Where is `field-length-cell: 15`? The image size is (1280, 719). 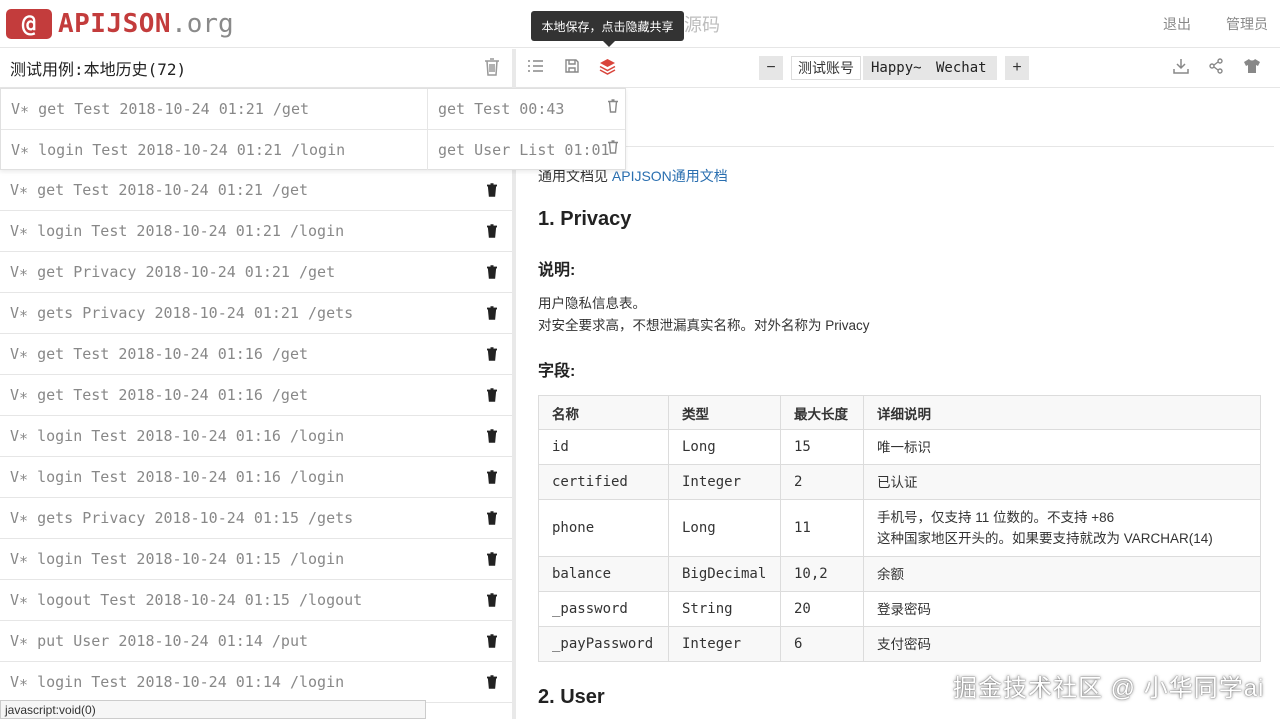
field-length-cell: 15 is located at coordinates (822, 447).